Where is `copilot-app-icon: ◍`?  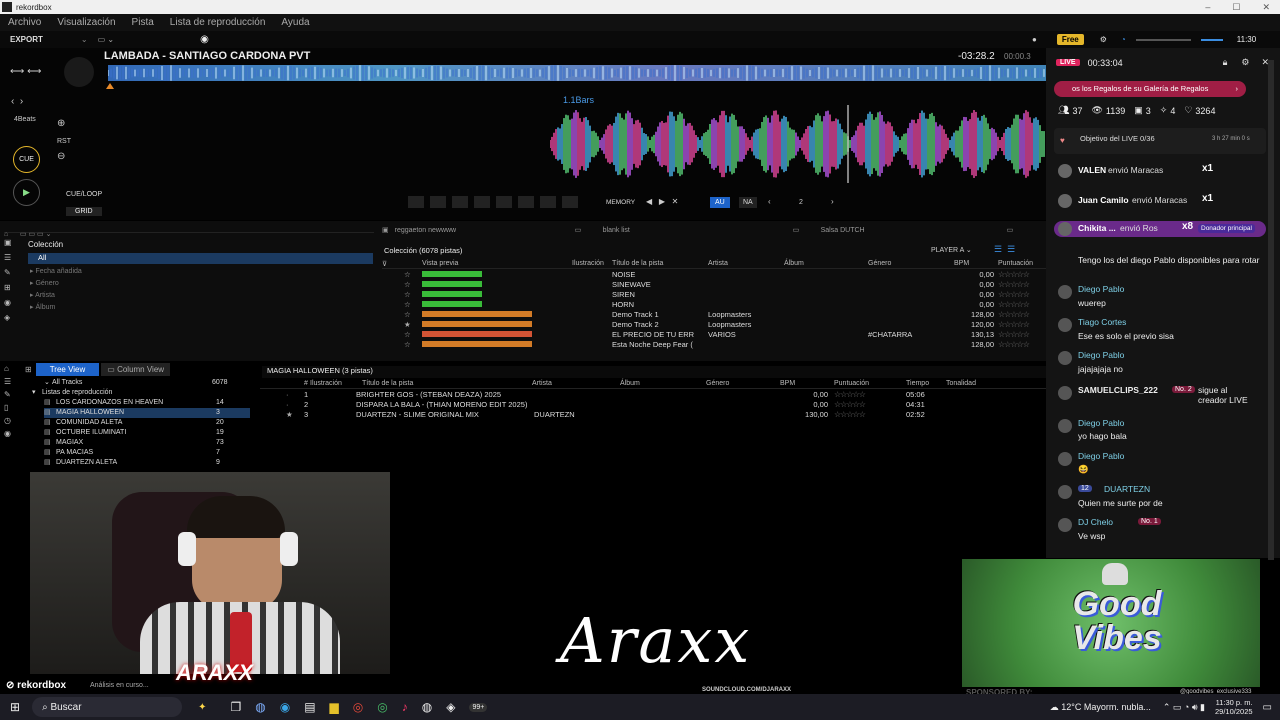
copilot-app-icon: ◍ is located at coordinates (260, 707).